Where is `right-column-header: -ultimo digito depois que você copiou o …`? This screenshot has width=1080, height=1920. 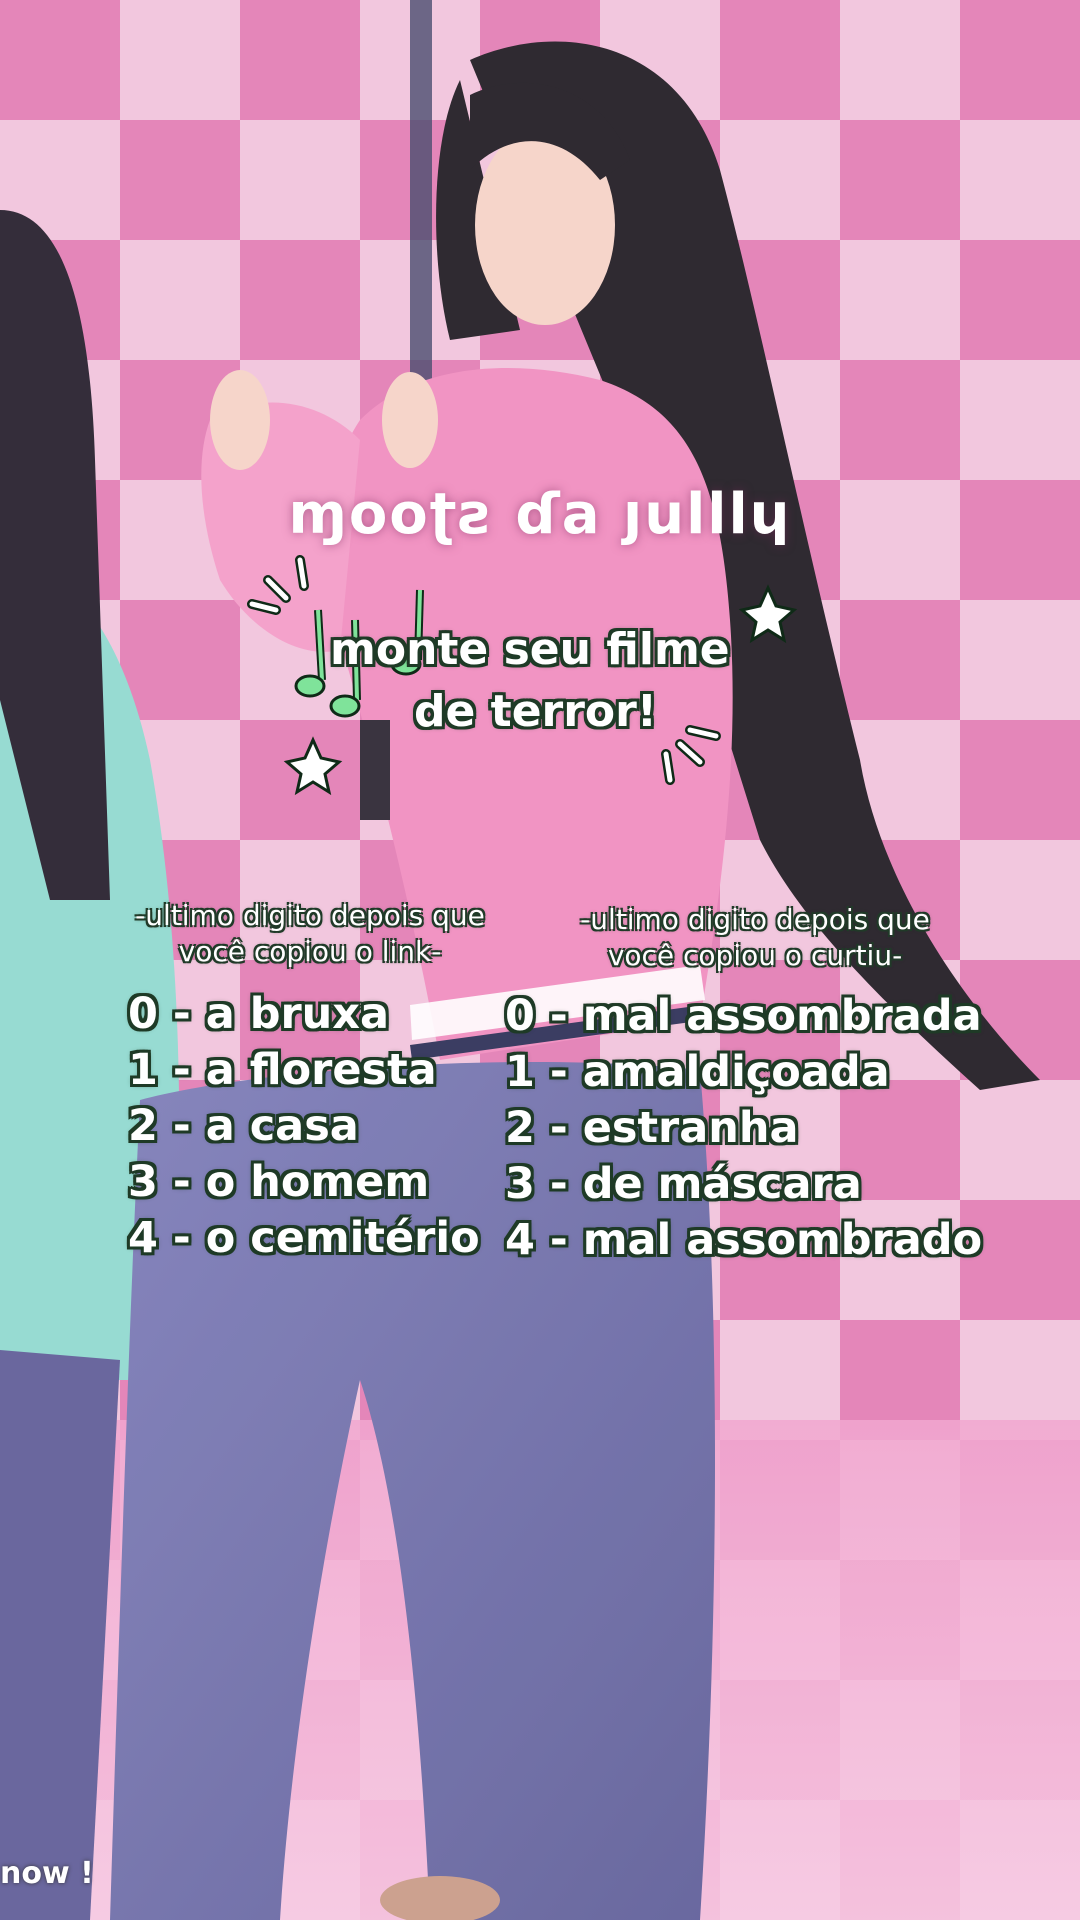
right-column-header: -ultimo digito depois que você copiou o … is located at coordinates (755, 938).